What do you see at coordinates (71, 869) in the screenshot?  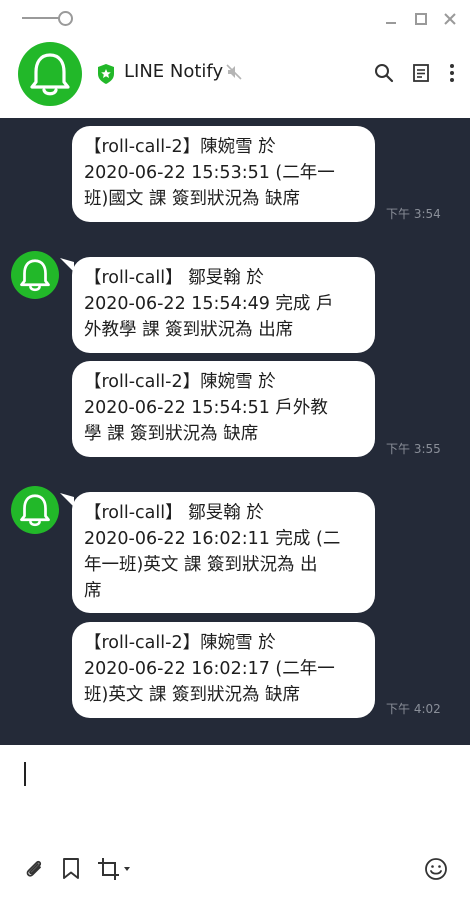 I see `bookmark-icon` at bounding box center [71, 869].